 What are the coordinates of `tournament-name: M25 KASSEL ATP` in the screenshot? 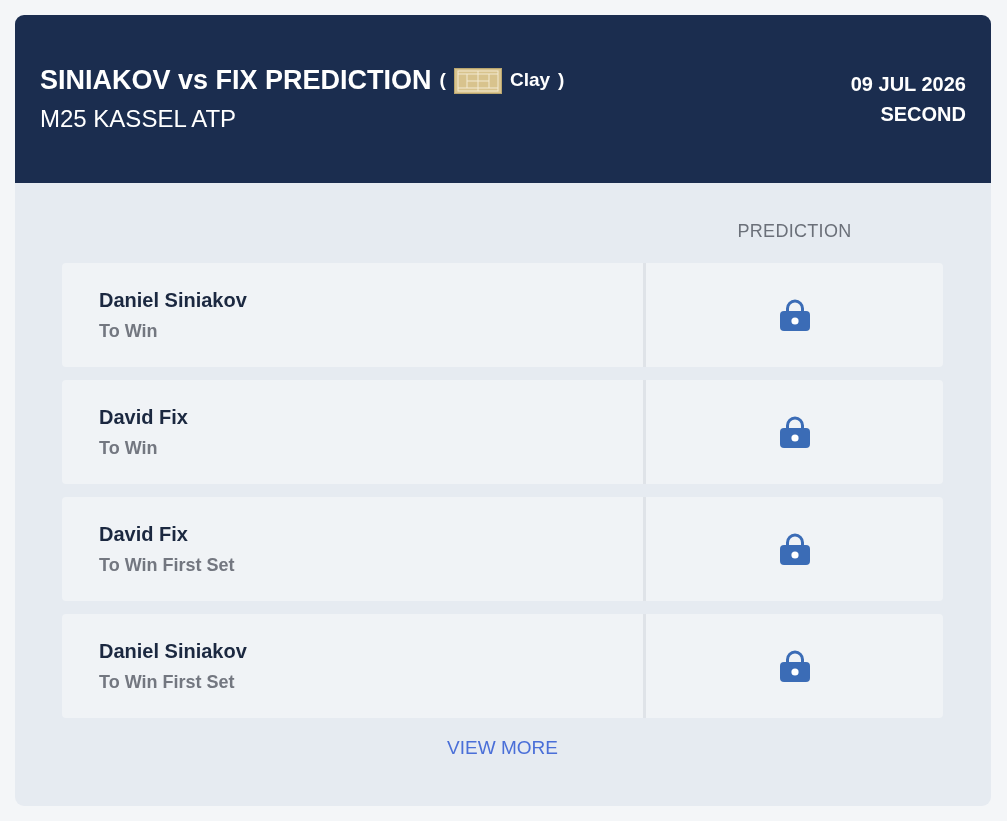 It's located at (139, 119).